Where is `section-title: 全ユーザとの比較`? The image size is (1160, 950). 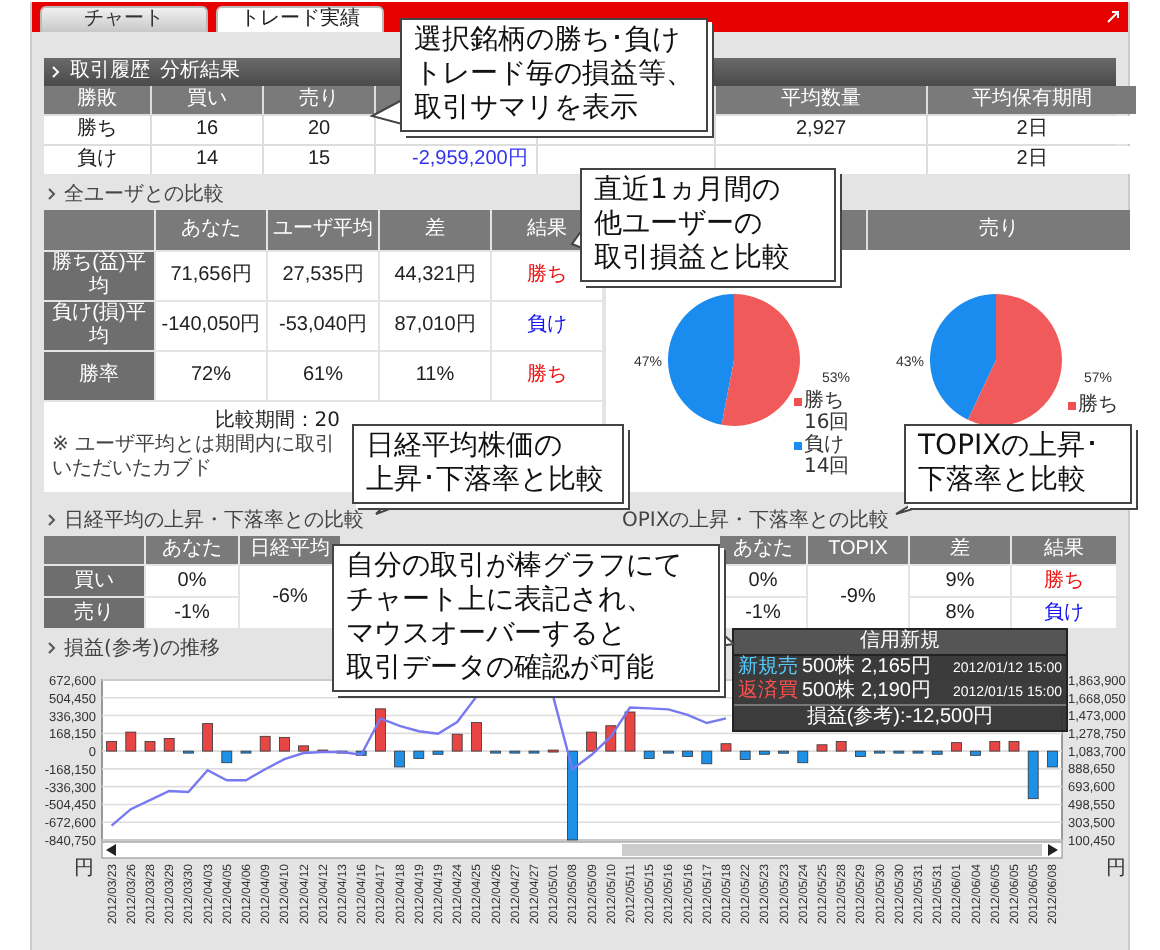 section-title: 全ユーザとの比較 is located at coordinates (144, 194).